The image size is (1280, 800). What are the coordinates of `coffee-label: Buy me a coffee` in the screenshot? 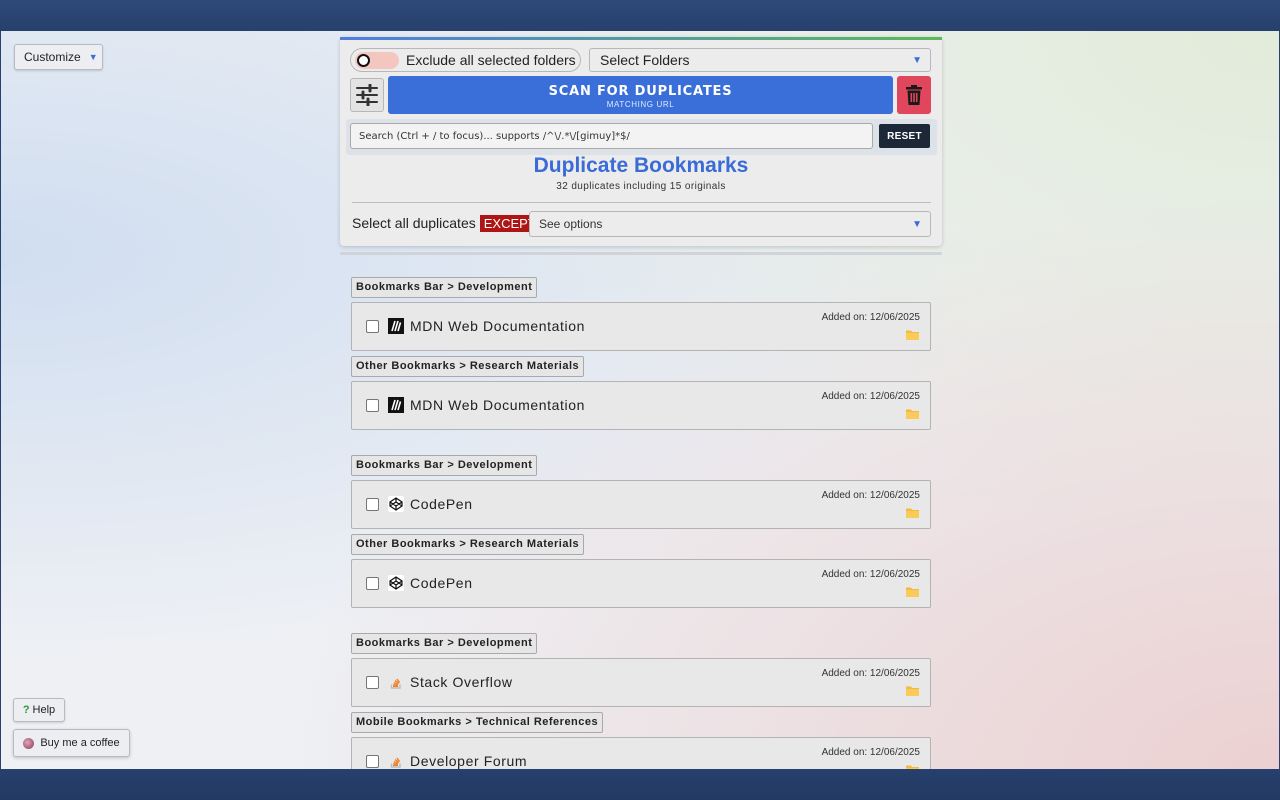 It's located at (80, 743).